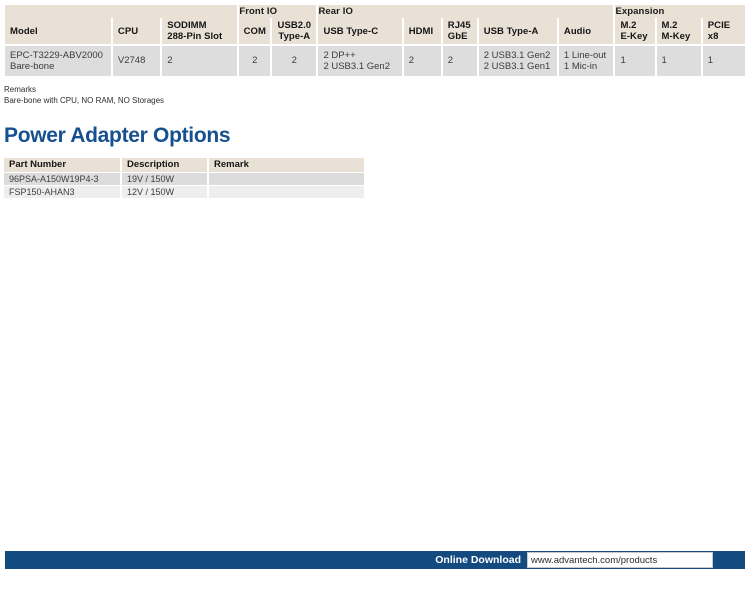  I want to click on column-header-description: Description, so click(165, 165).